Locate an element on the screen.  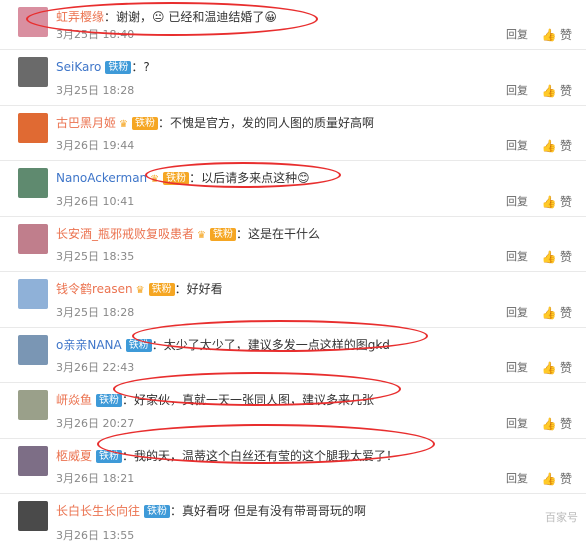
comment-body: 虹弄樱缘：谢谢，😐 已经和温迪结婚了😀 is located at coordinates (166, 17).